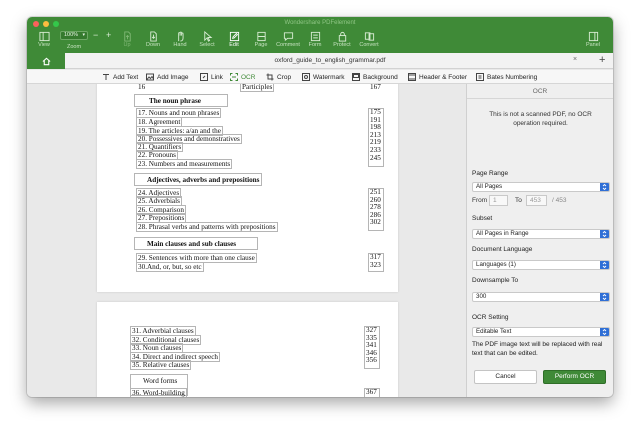 The image size is (640, 432). What do you see at coordinates (127, 36) in the screenshot?
I see `page-up-icon` at bounding box center [127, 36].